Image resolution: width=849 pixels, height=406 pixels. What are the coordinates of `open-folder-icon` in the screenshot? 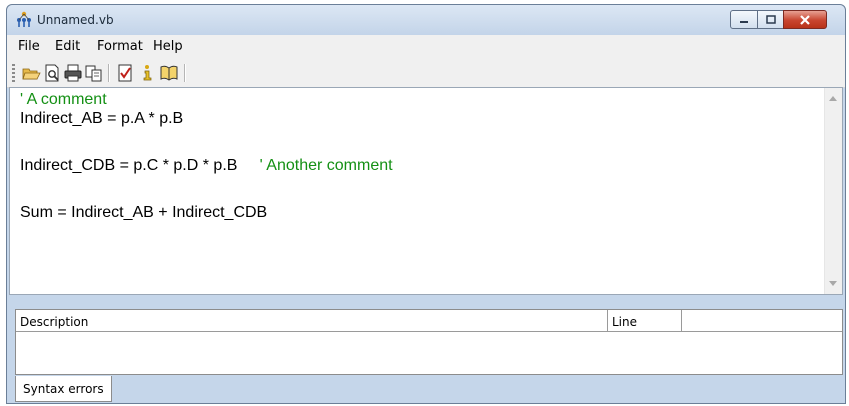 It's located at (31, 73).